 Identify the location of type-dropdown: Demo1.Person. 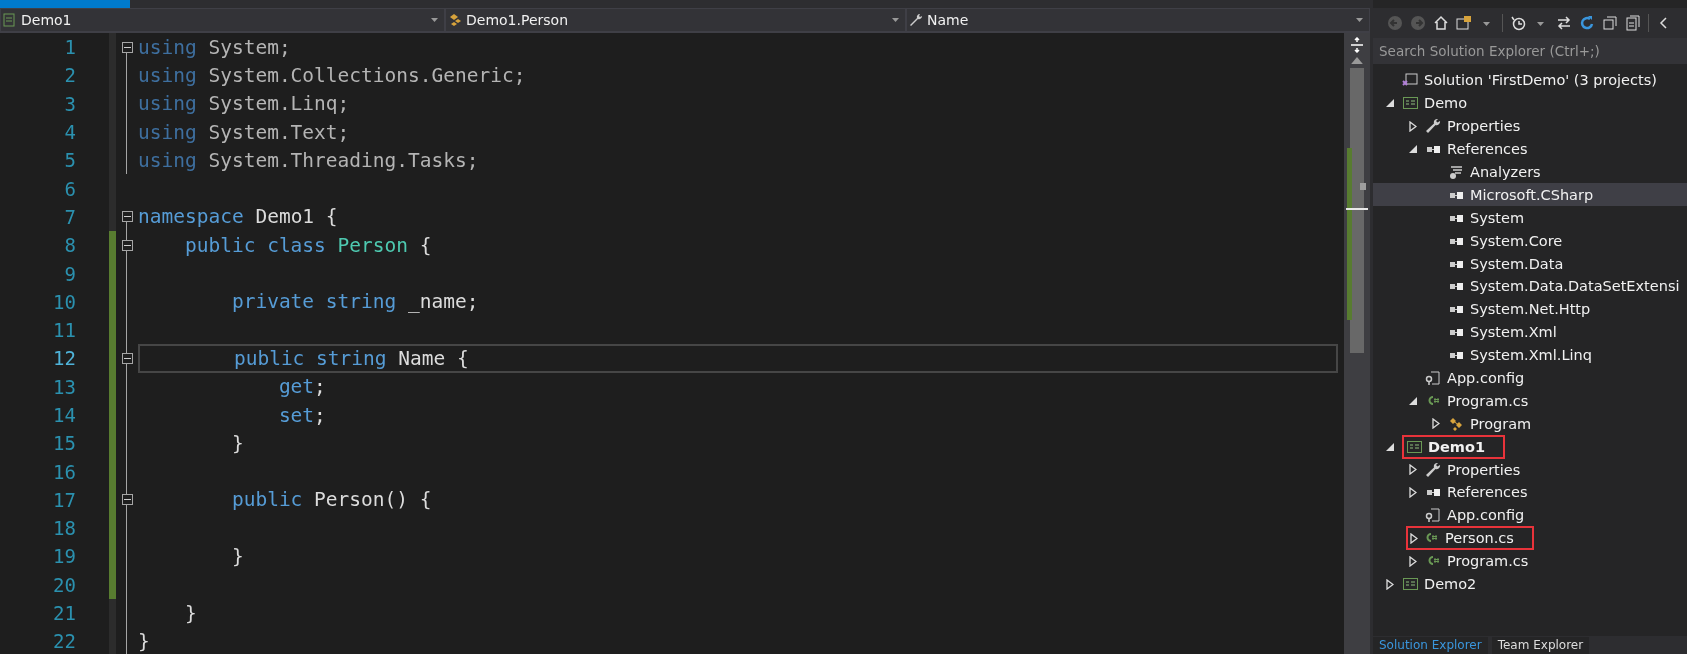
(675, 20).